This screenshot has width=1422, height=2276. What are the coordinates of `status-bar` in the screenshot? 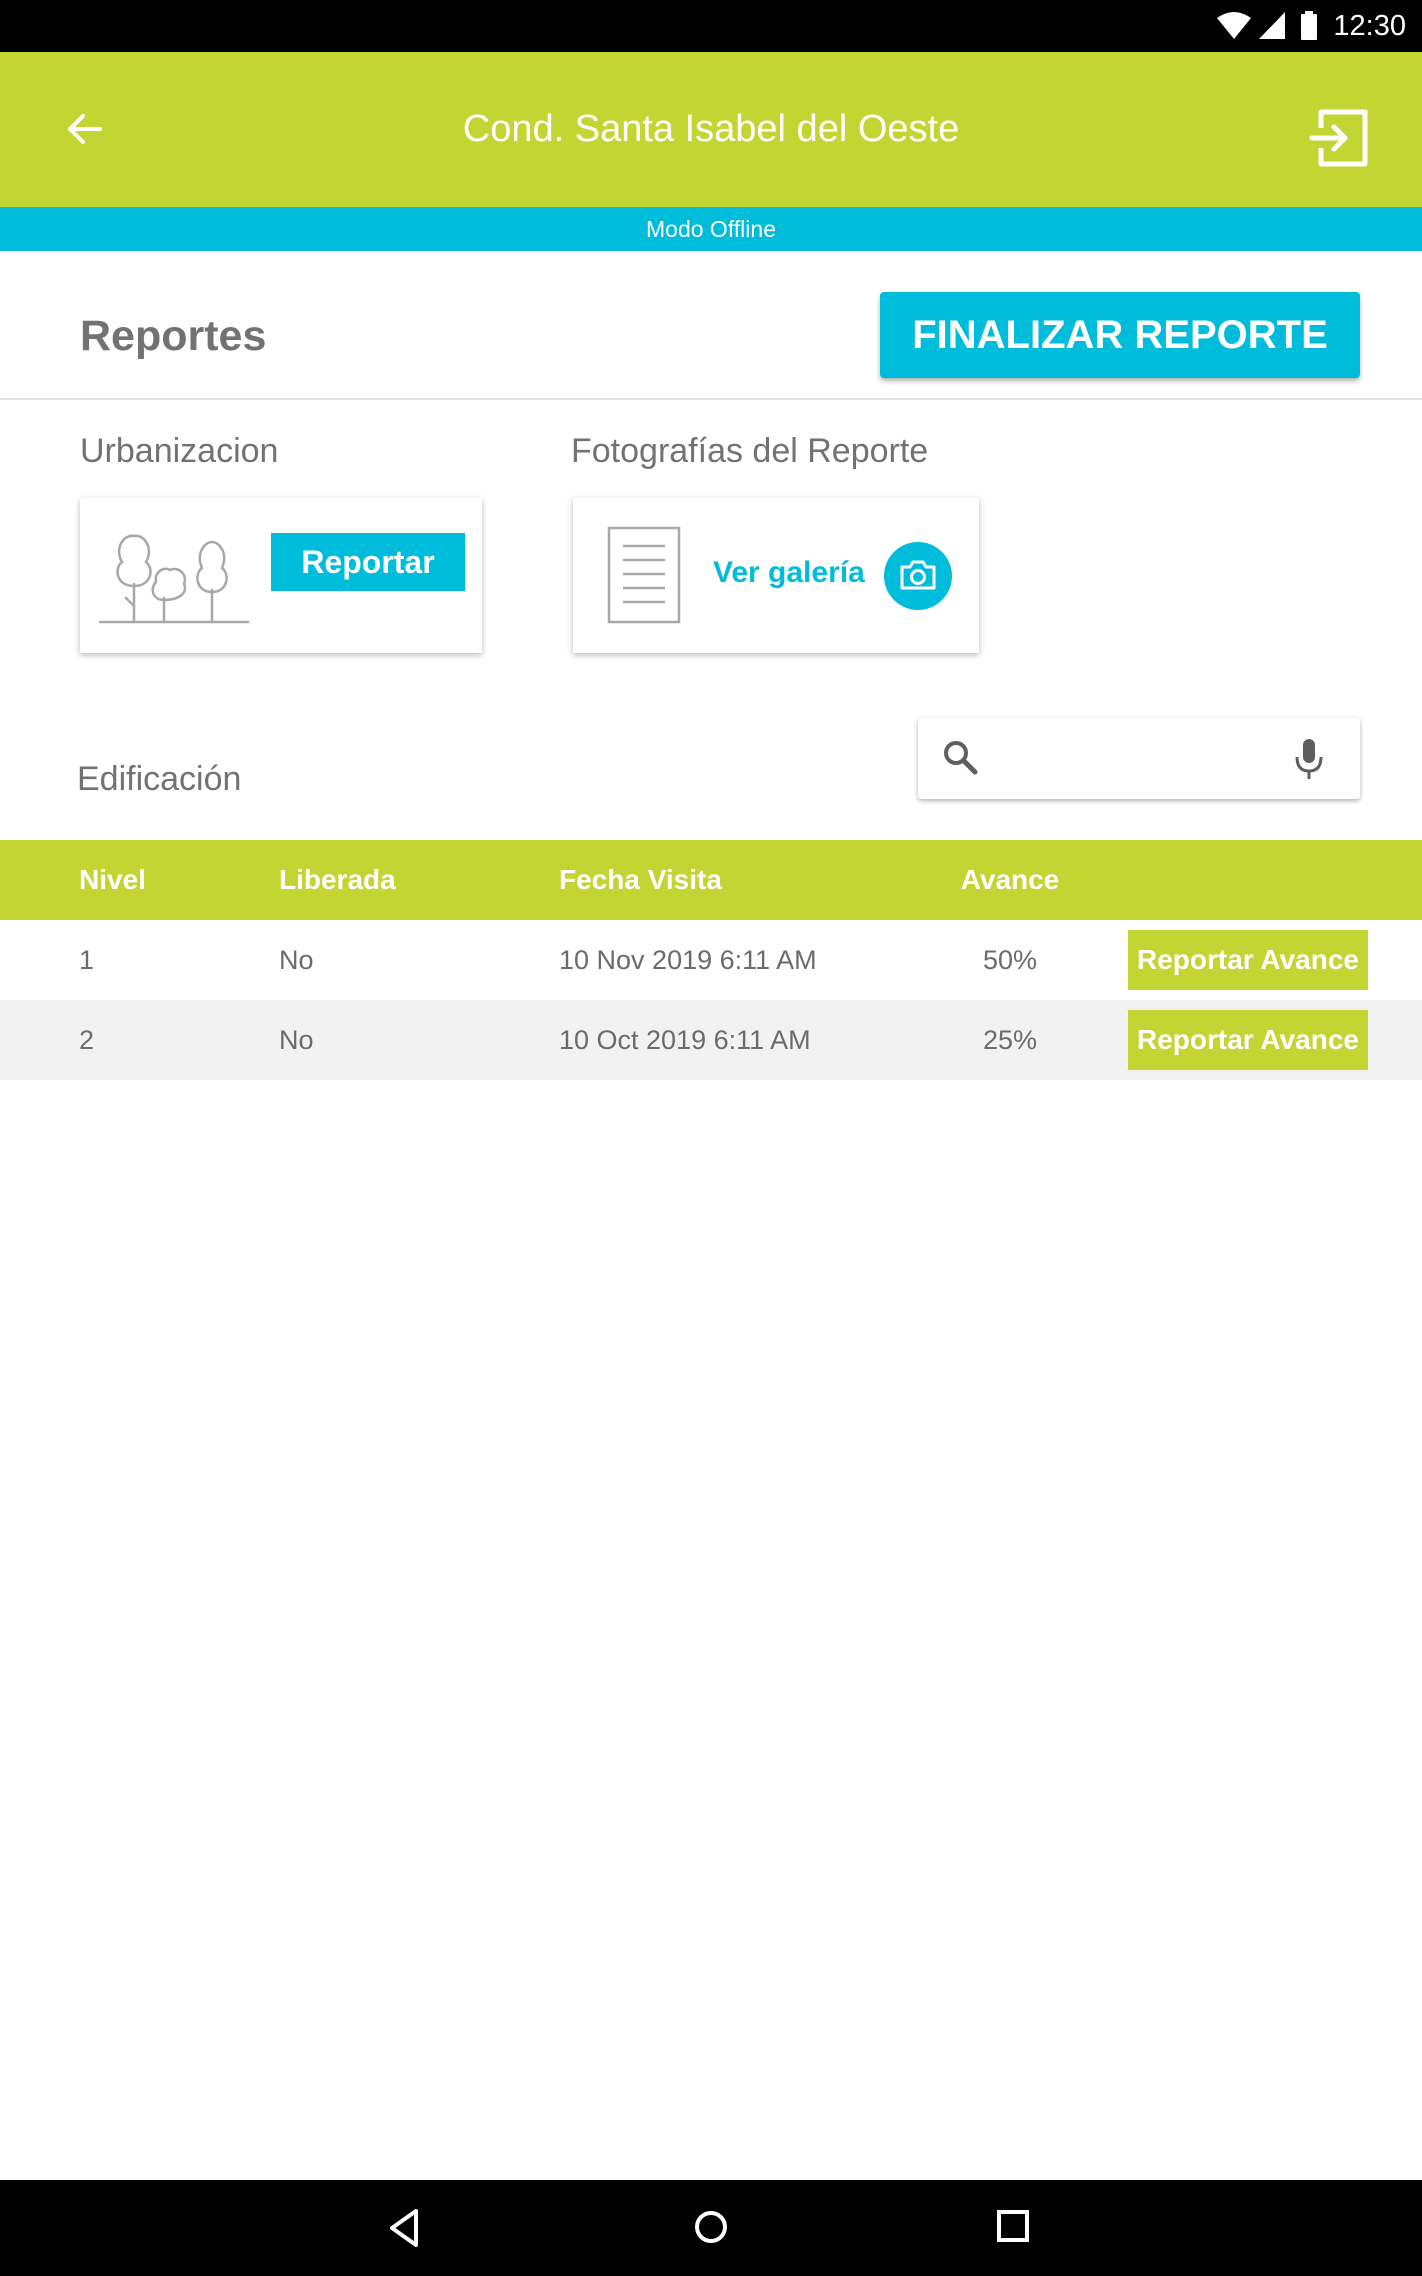 It's located at (711, 26).